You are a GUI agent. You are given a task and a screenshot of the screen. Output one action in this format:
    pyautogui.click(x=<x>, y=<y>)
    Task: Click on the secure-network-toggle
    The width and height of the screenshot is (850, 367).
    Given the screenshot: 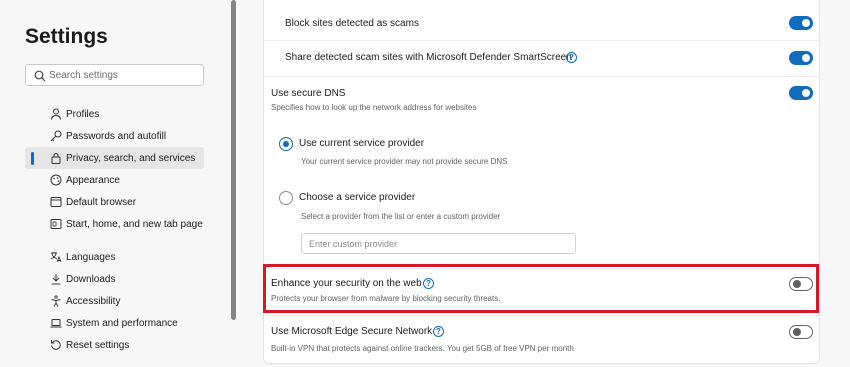 What is the action you would take?
    pyautogui.click(x=801, y=332)
    